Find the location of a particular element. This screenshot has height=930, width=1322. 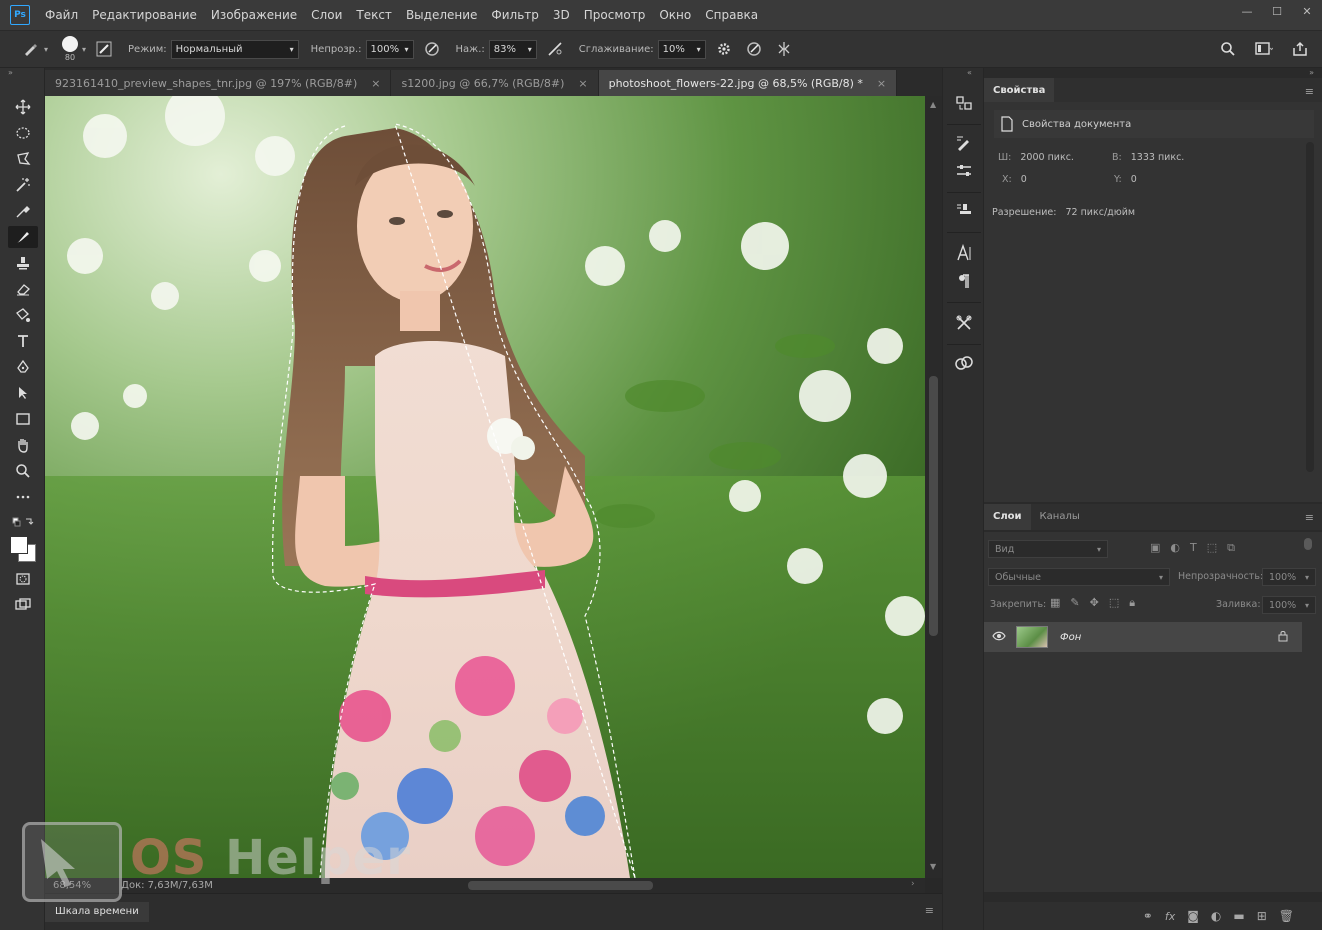

opacity-input: 100% ▾ is located at coordinates (389, 49).